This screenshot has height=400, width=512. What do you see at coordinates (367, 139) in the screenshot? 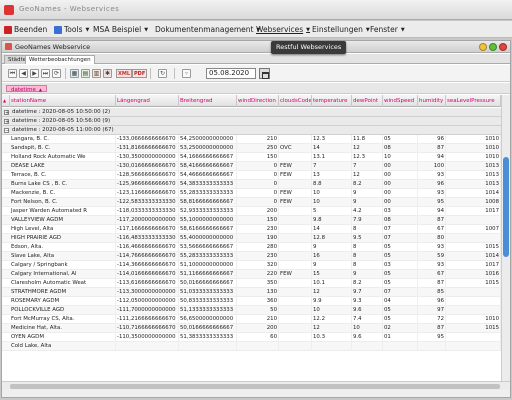
I see `cell-dewpoint: 11.8` at bounding box center [367, 139].